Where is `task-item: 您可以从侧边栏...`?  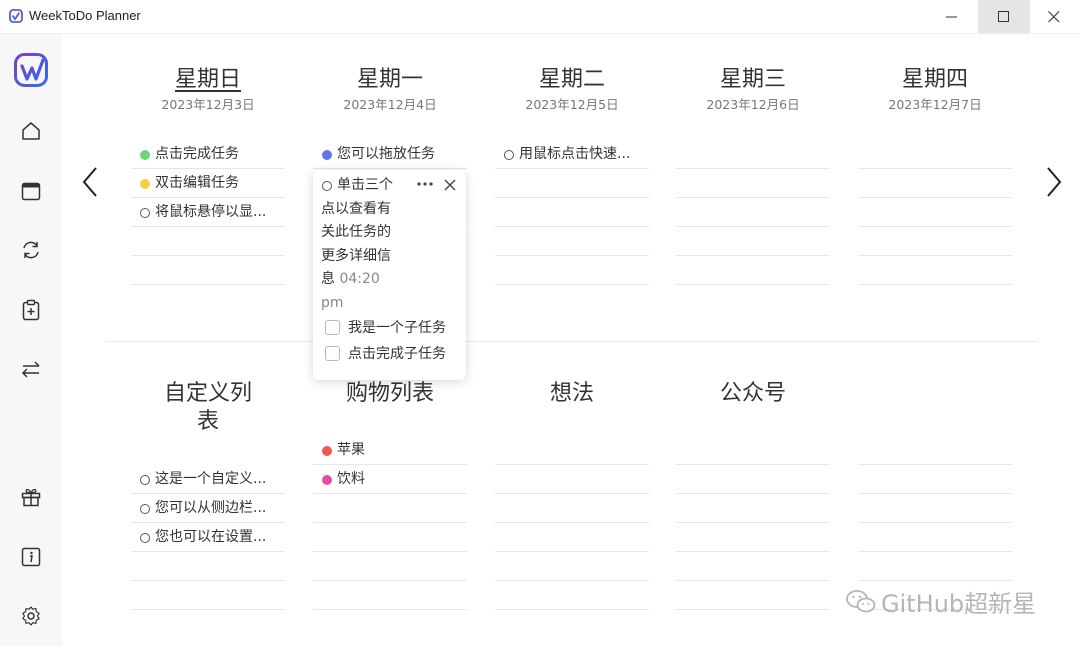
task-item: 您可以从侧边栏... is located at coordinates (208, 508).